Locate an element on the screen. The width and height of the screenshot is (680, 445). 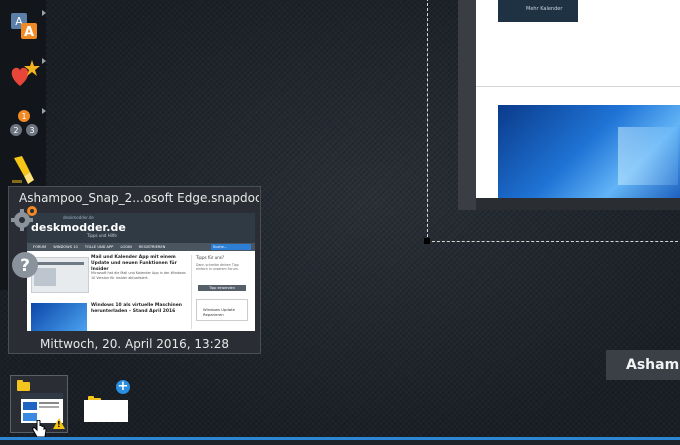
text-style-icon: A A is located at coordinates (24, 26).